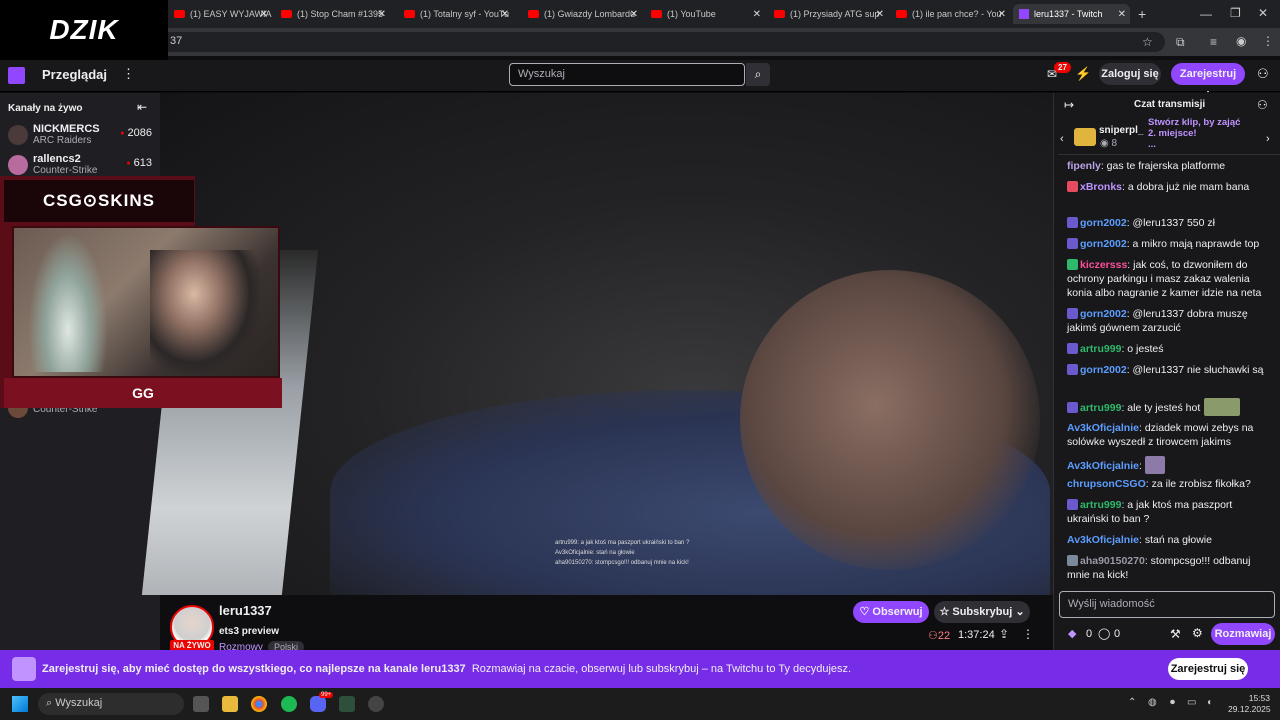  What do you see at coordinates (1263, 13) in the screenshot?
I see `window-close-icon: ✕` at bounding box center [1263, 13].